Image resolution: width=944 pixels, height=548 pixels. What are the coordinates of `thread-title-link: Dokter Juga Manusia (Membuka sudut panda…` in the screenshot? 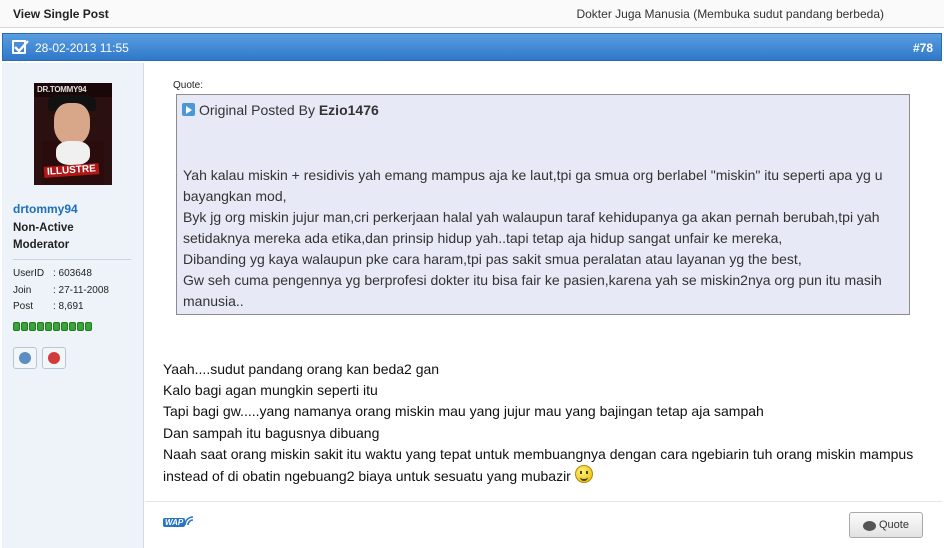 It's located at (730, 14).